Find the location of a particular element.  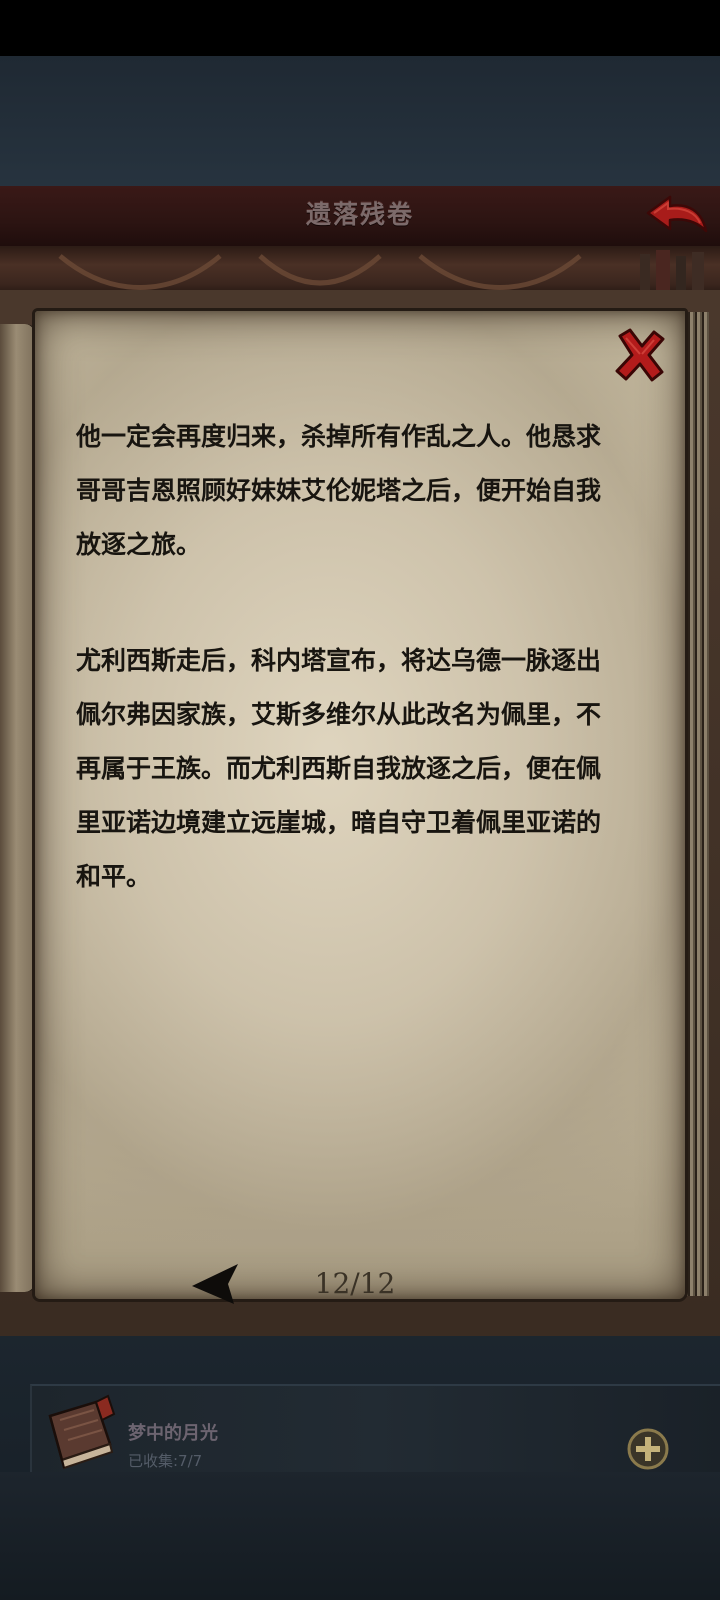

close-x-icon is located at coordinates (640, 355).